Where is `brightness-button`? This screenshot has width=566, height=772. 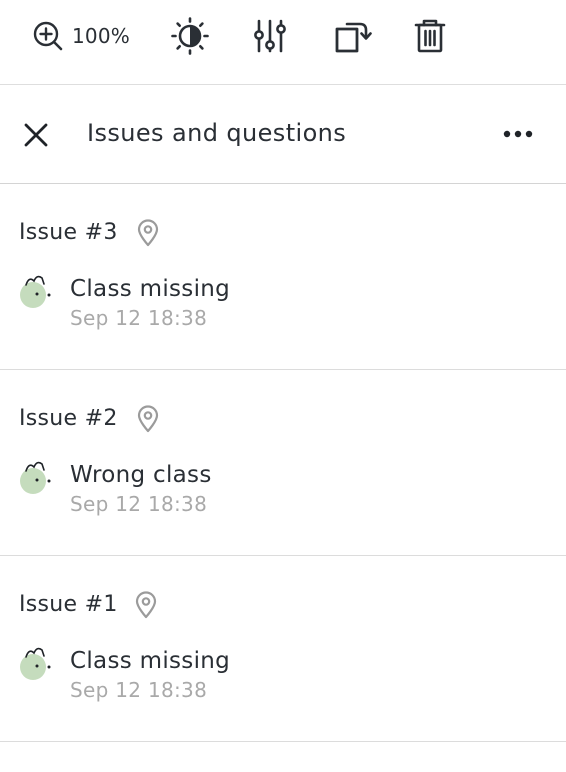 brightness-button is located at coordinates (190, 36).